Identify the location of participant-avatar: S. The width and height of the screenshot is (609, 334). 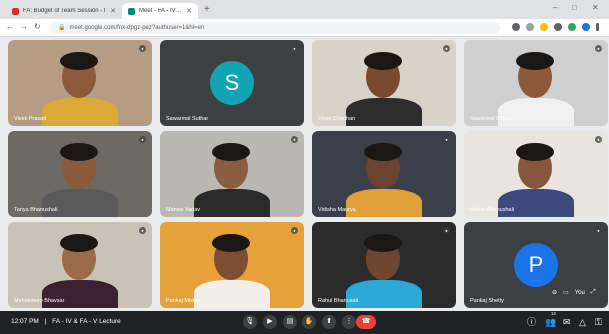
(232, 83).